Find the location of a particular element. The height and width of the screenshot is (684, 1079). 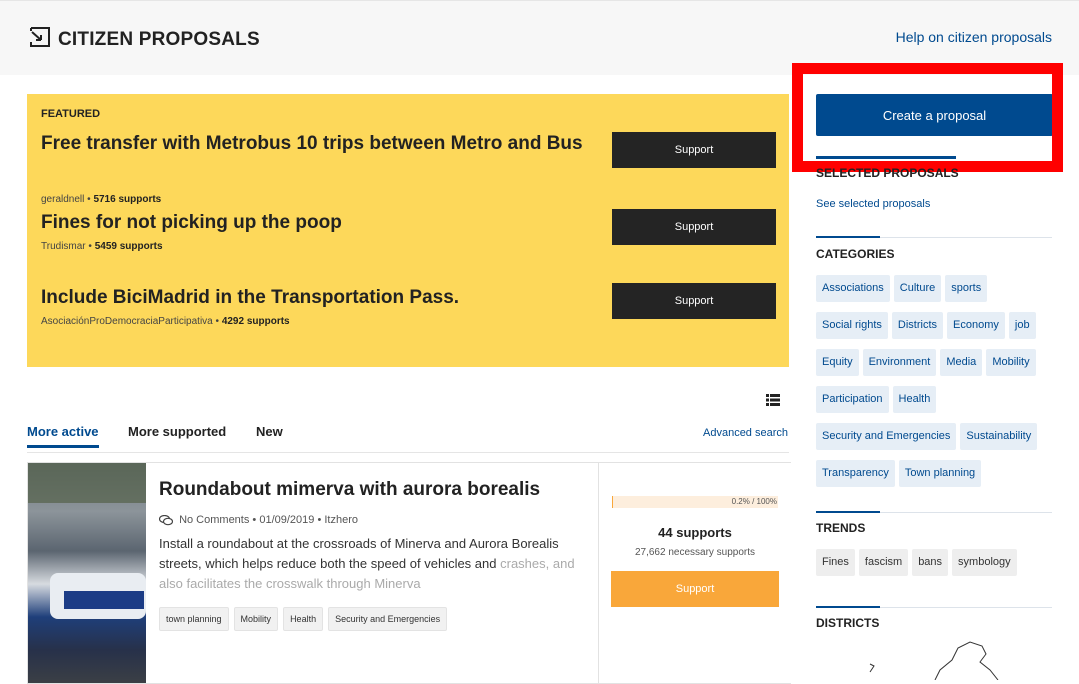

tab-more-supported: More supported is located at coordinates (177, 434).